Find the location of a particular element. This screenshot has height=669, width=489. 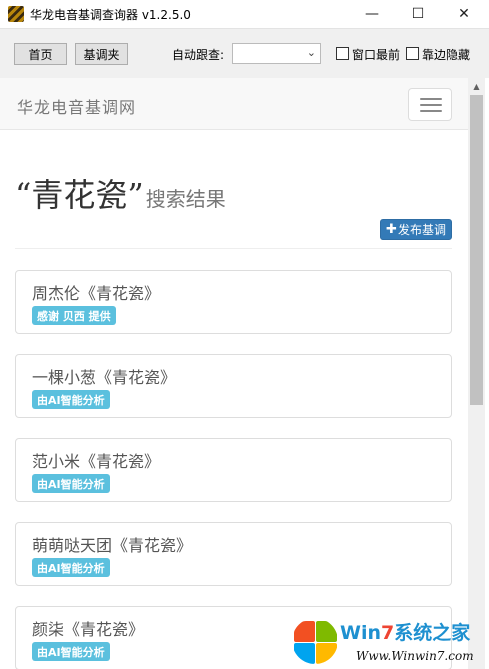

maximize-icon: ☐ is located at coordinates (418, 14).